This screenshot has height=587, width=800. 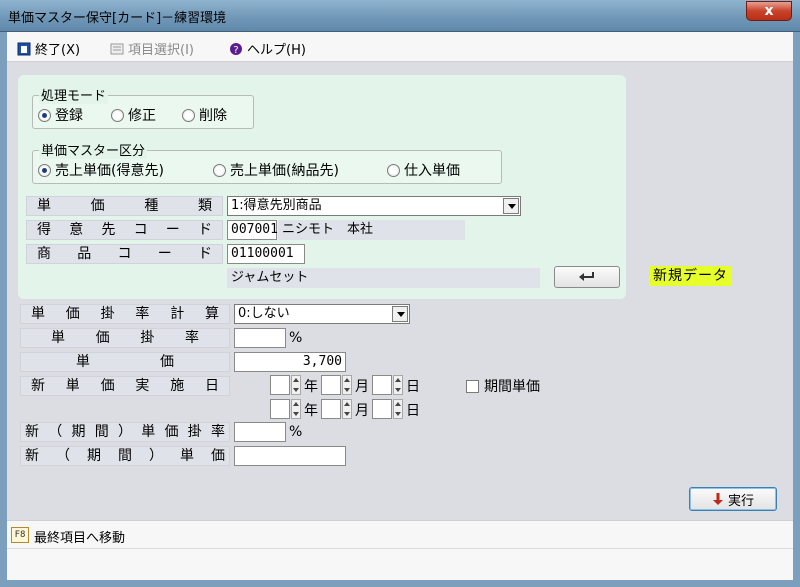 I want to click on price-type-value: 1:得意先別商品, so click(x=276, y=205).